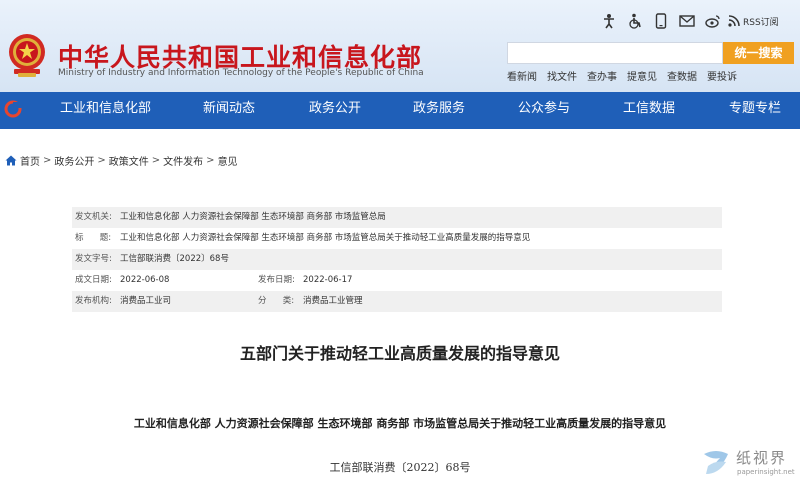 The width and height of the screenshot is (800, 482). Describe the element at coordinates (400, 467) in the screenshot. I see `article-document-number: 工信部联消费〔2022〕68号` at that location.